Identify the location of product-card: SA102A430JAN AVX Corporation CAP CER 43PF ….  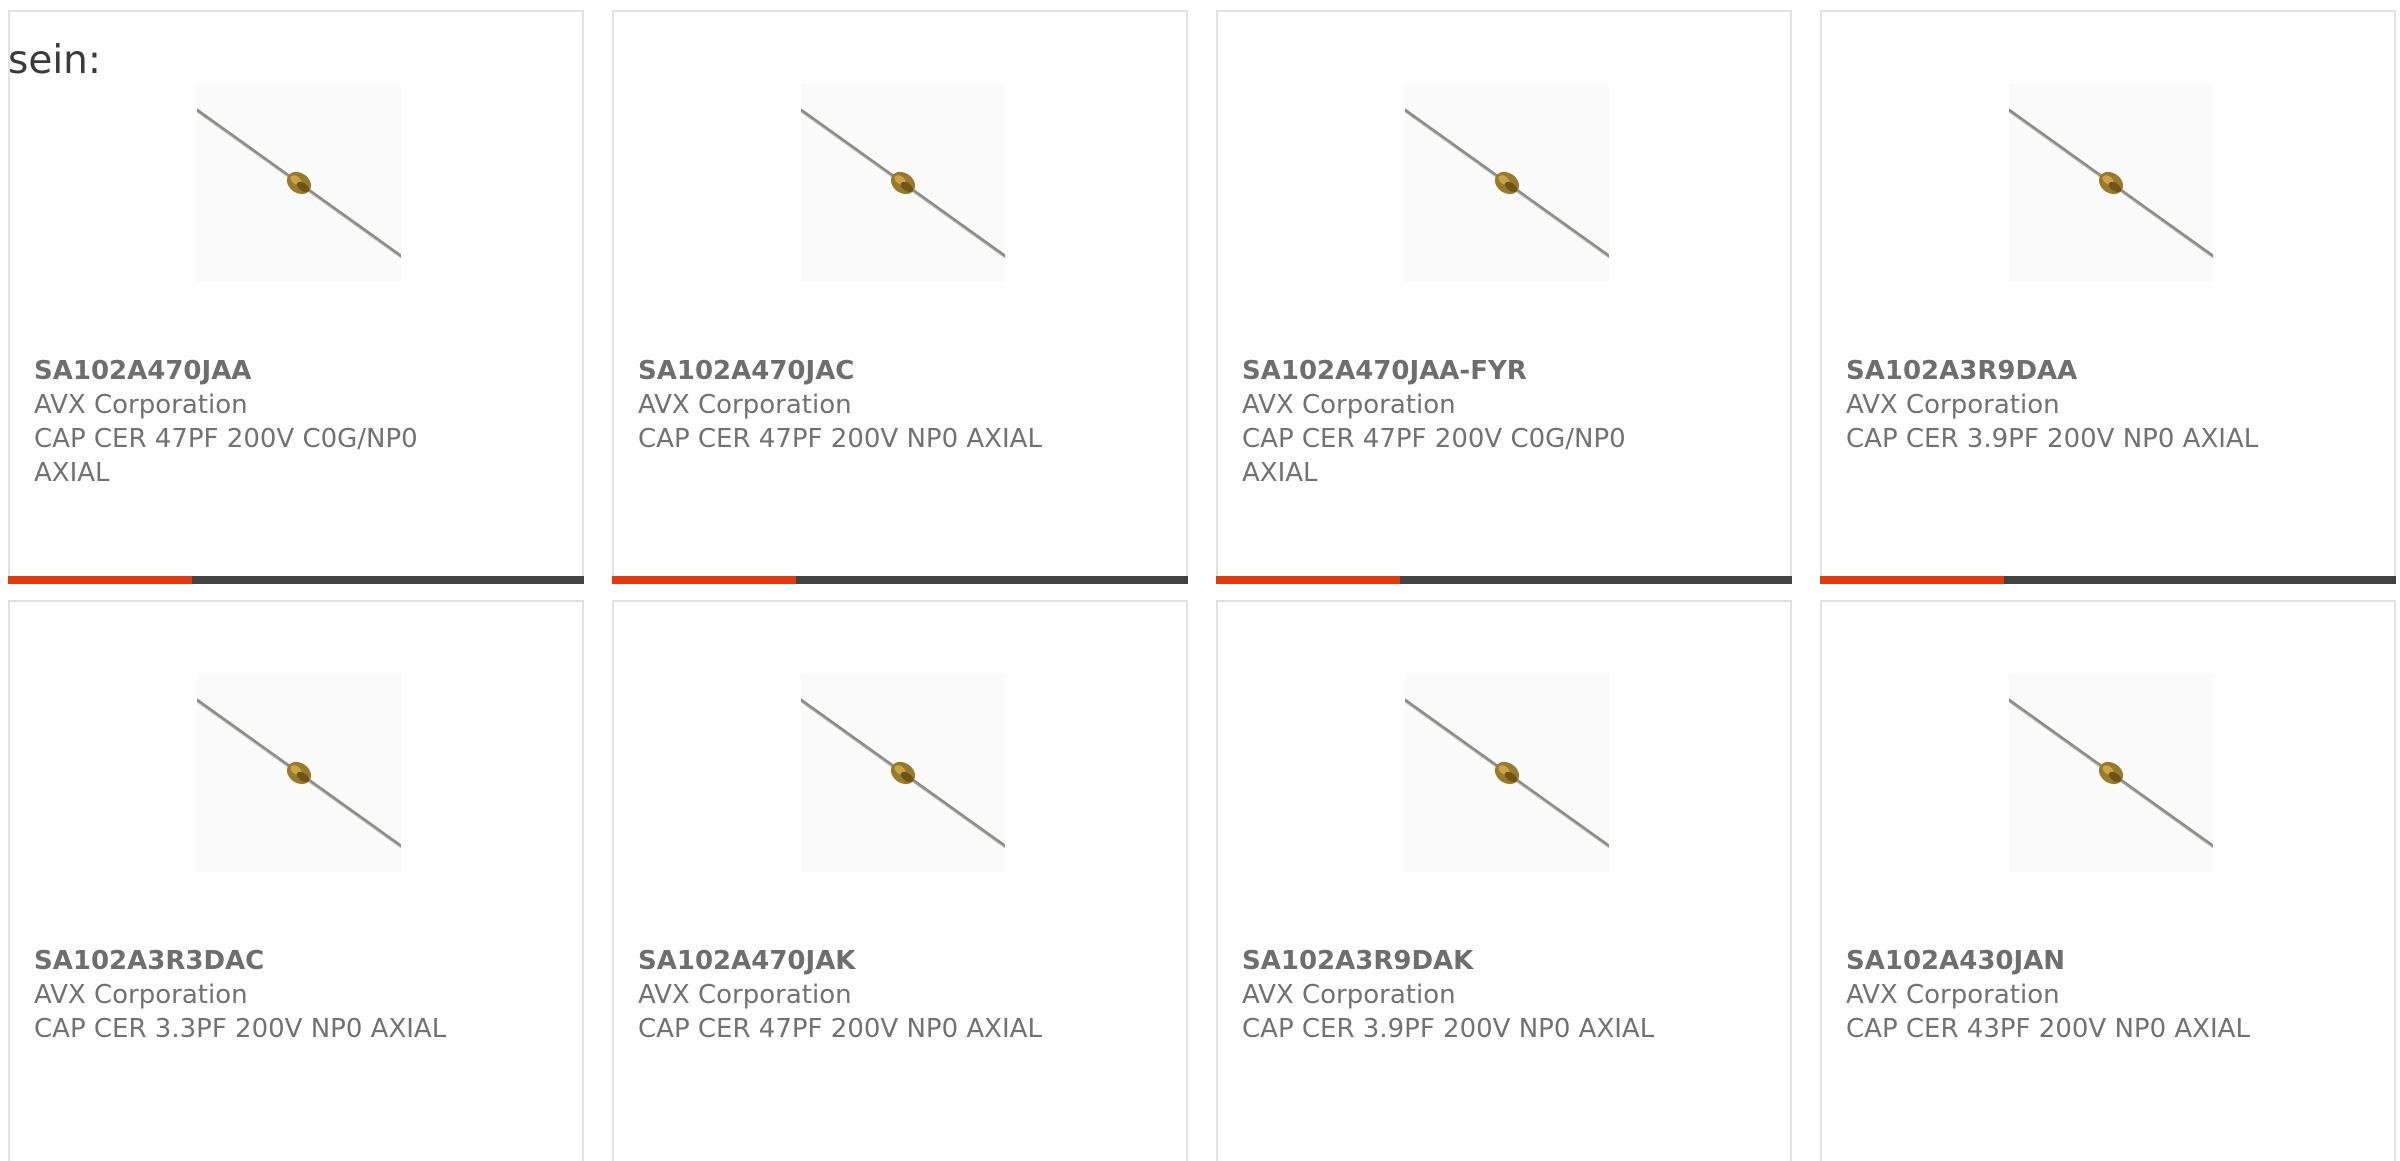
(2108, 880).